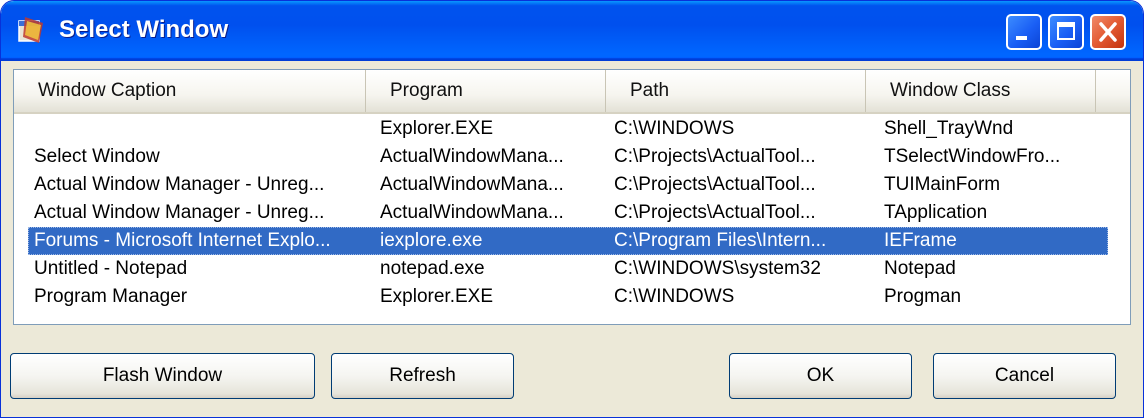 The image size is (1144, 418). What do you see at coordinates (736, 91) in the screenshot?
I see `column-header-path: Path` at bounding box center [736, 91].